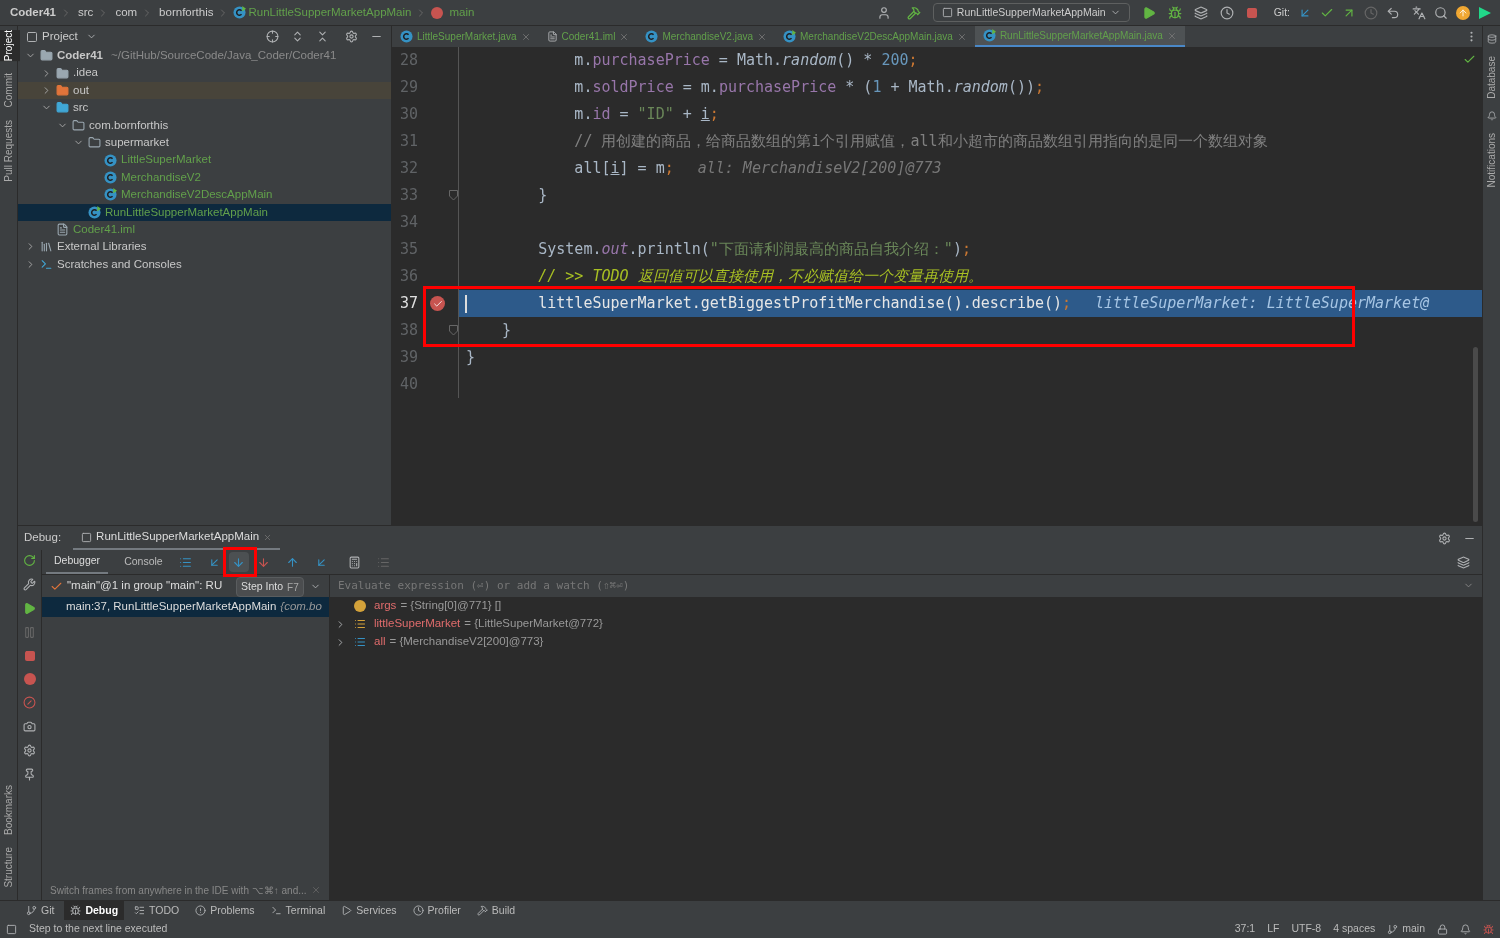 The width and height of the screenshot is (1500, 938). I want to click on breadcrumb-item: bornforthis, so click(186, 12).